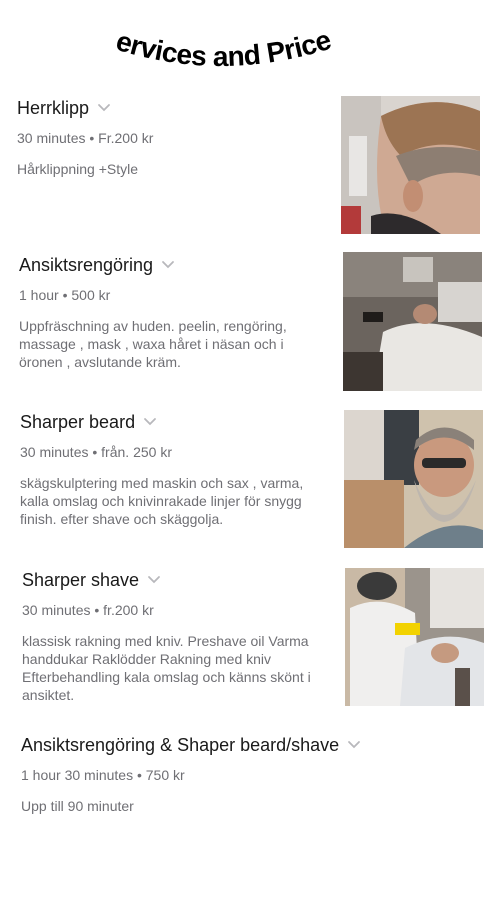 Image resolution: width=500 pixels, height=900 pixels. I want to click on straight-razor-shave-photo, so click(414, 637).